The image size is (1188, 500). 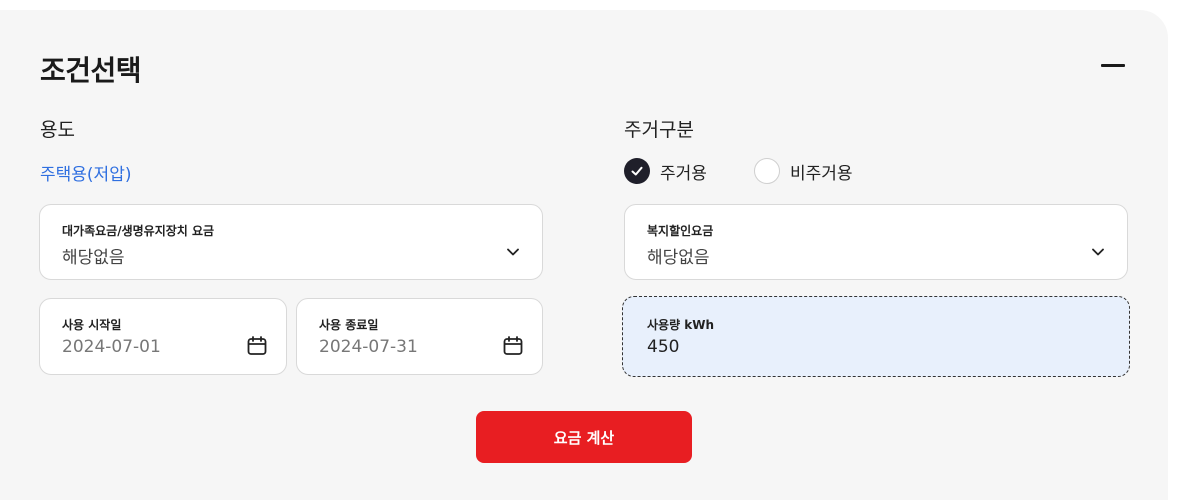 What do you see at coordinates (92, 325) in the screenshot?
I see `start-date-label: 사용 시작일` at bounding box center [92, 325].